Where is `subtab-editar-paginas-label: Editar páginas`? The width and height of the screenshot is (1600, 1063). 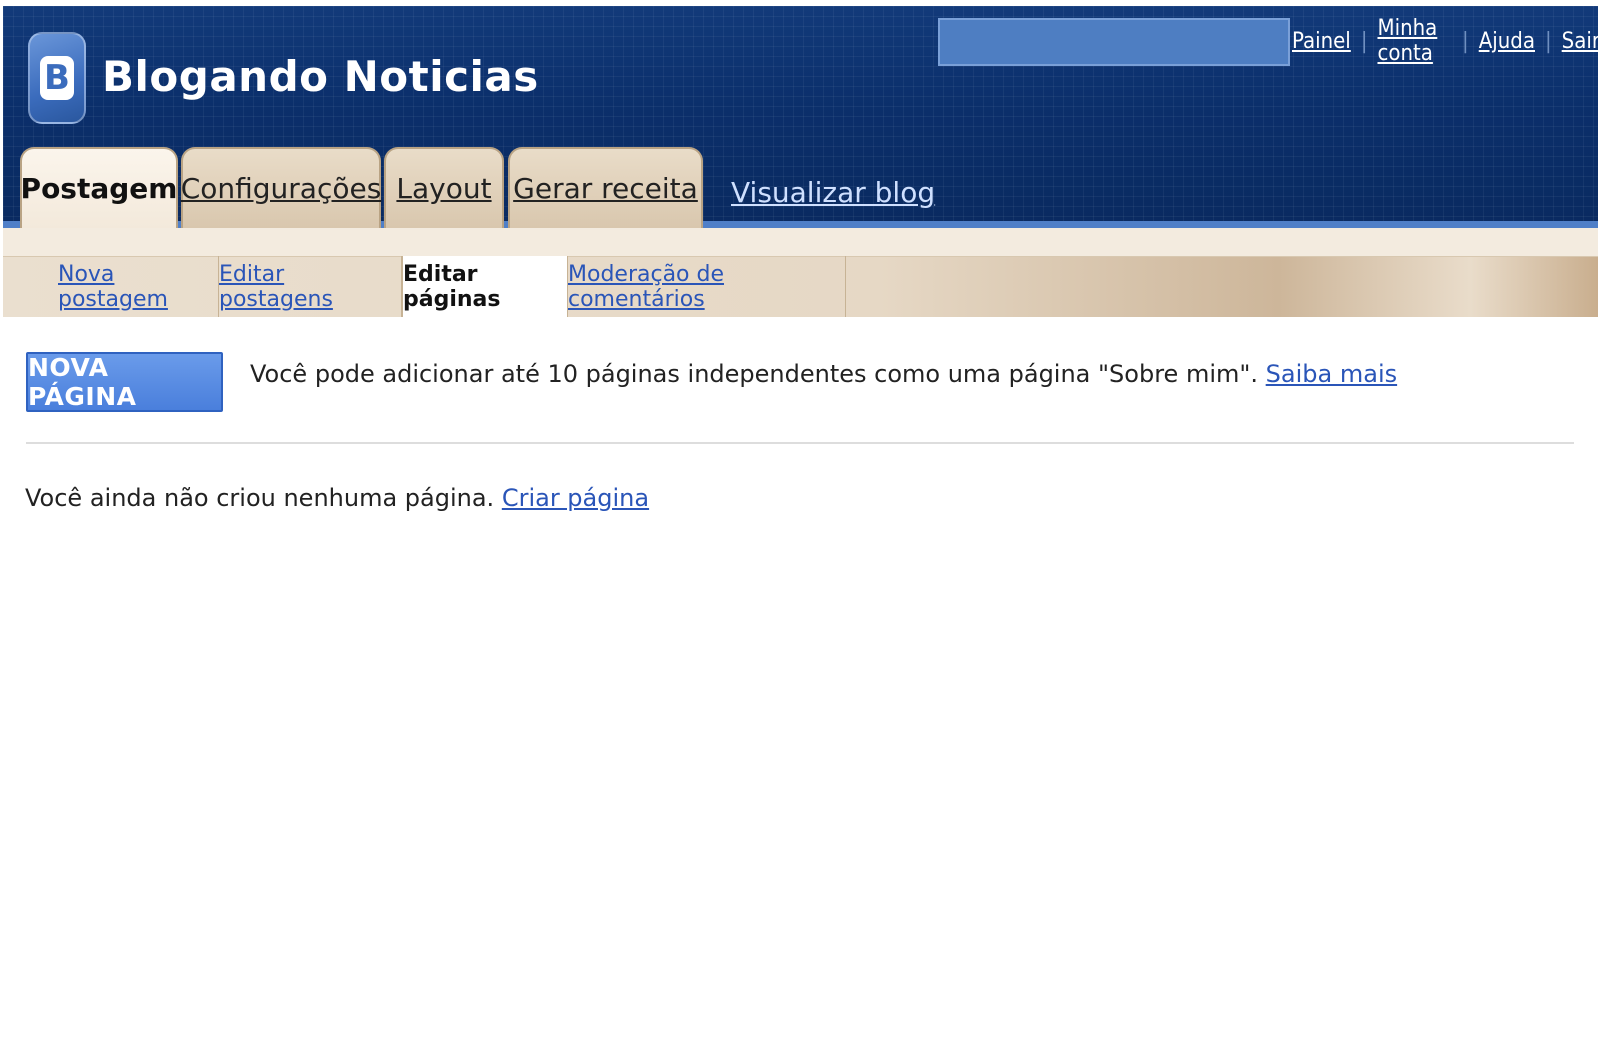
subtab-editar-paginas-label: Editar páginas is located at coordinates (452, 286).